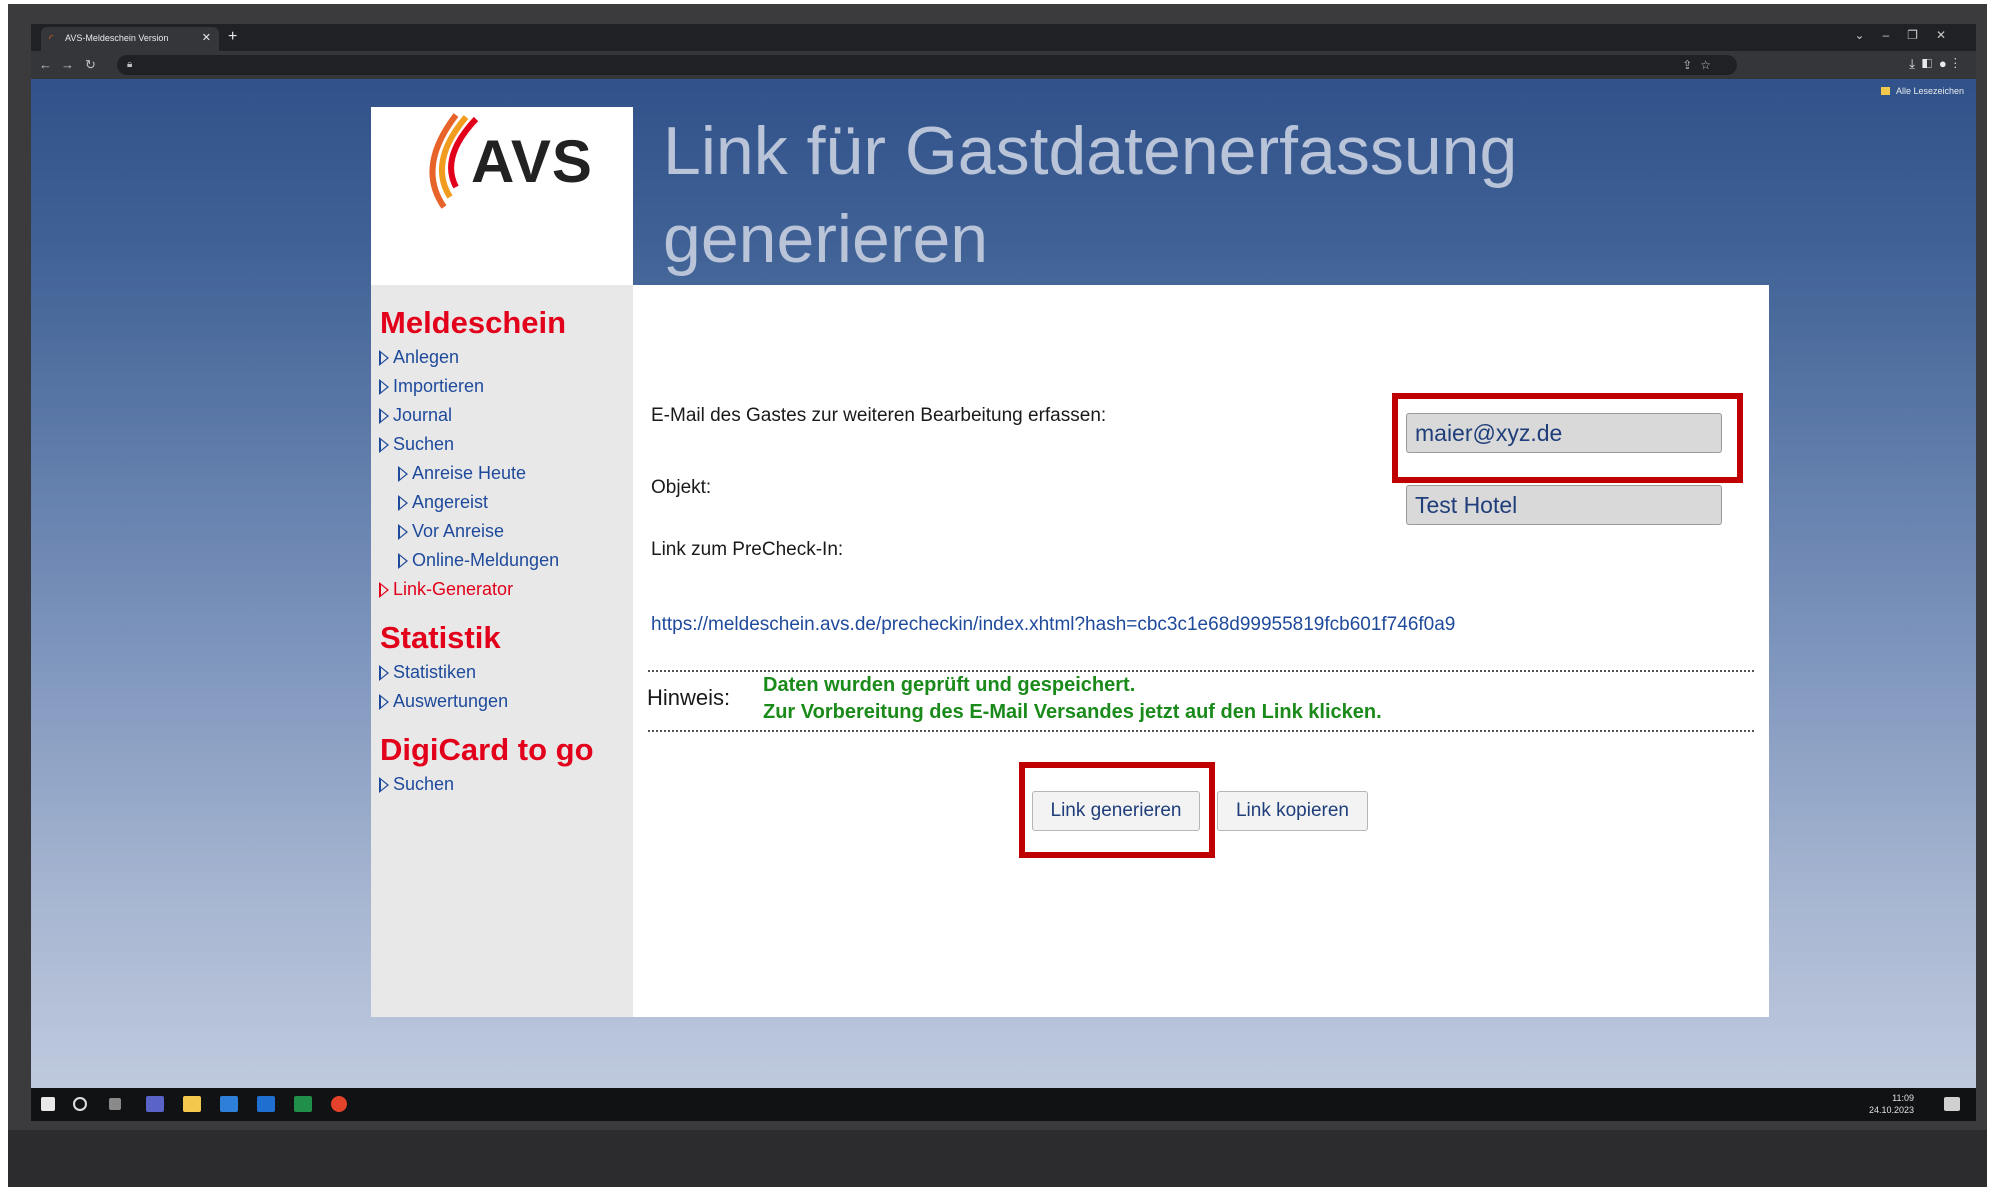  Describe the element at coordinates (206, 37) in the screenshot. I see `close-tab-icon: ✕` at that location.